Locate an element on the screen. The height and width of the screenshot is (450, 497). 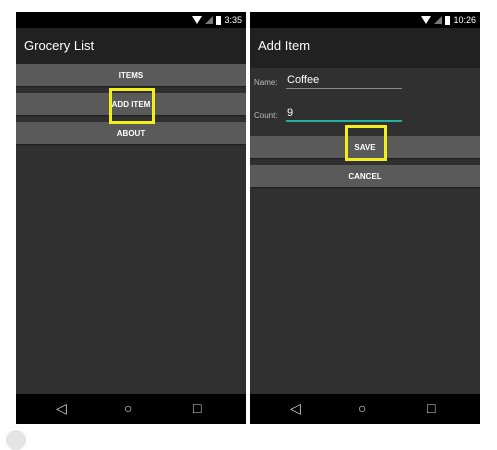
items-button: ITEMS is located at coordinates (131, 75).